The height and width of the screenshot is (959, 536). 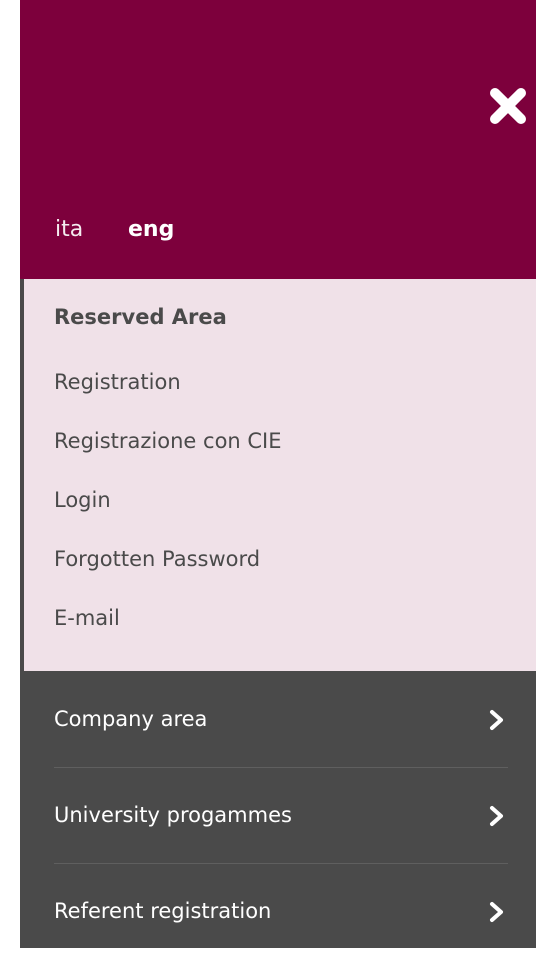 What do you see at coordinates (278, 911) in the screenshot?
I see `menu-item-referent-registration: Referent registration` at bounding box center [278, 911].